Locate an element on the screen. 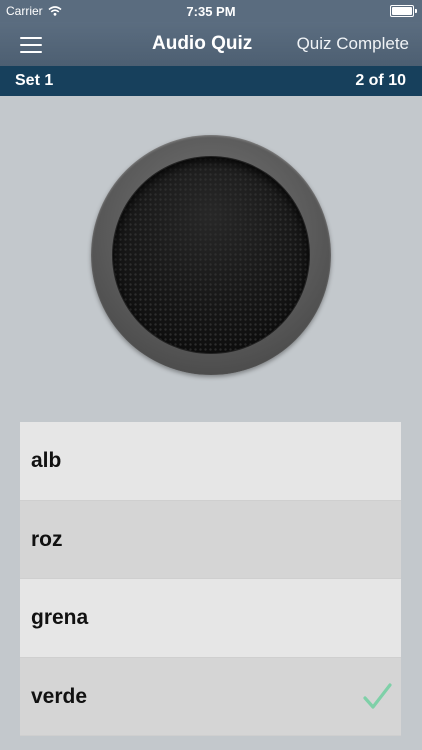  status-bar: Carrier 7:35 PM is located at coordinates (211, 11).